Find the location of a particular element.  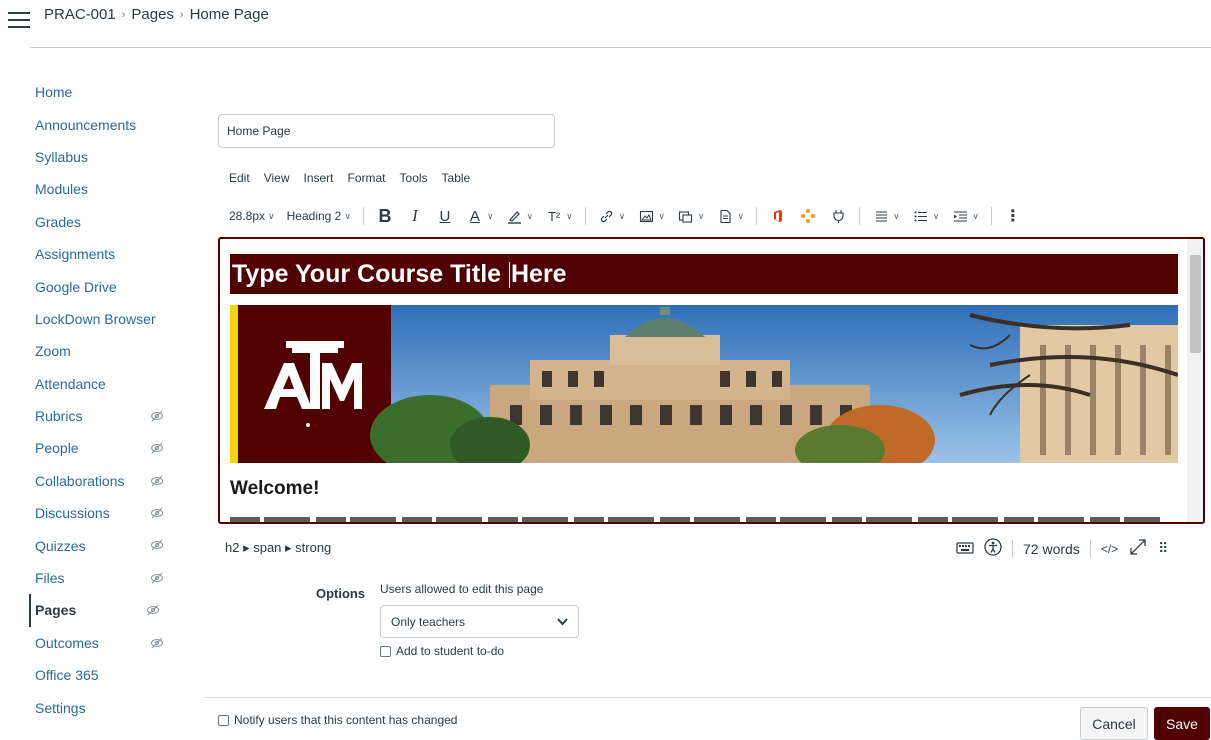

student-todo-checkbox is located at coordinates (385, 651).